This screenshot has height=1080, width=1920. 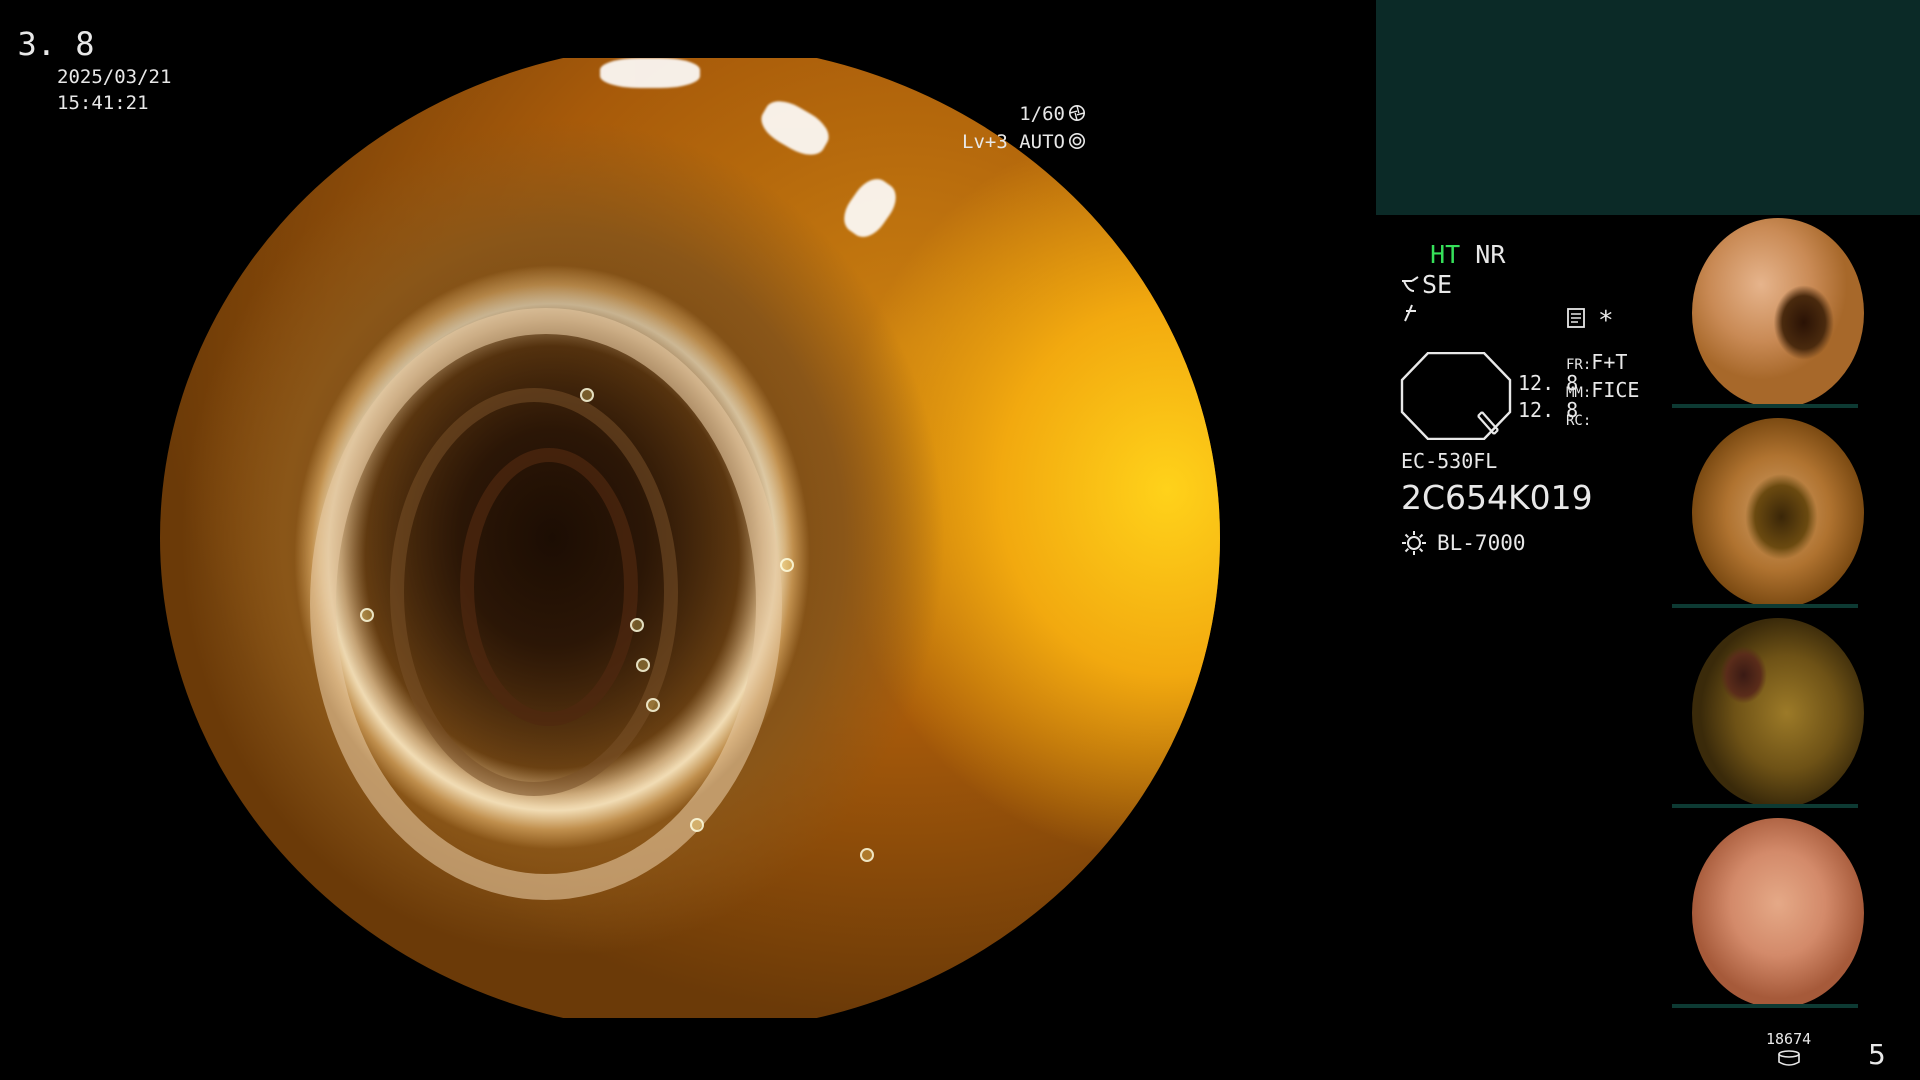 What do you see at coordinates (985, 142) in the screenshot?
I see `brightness-level: Lv+3` at bounding box center [985, 142].